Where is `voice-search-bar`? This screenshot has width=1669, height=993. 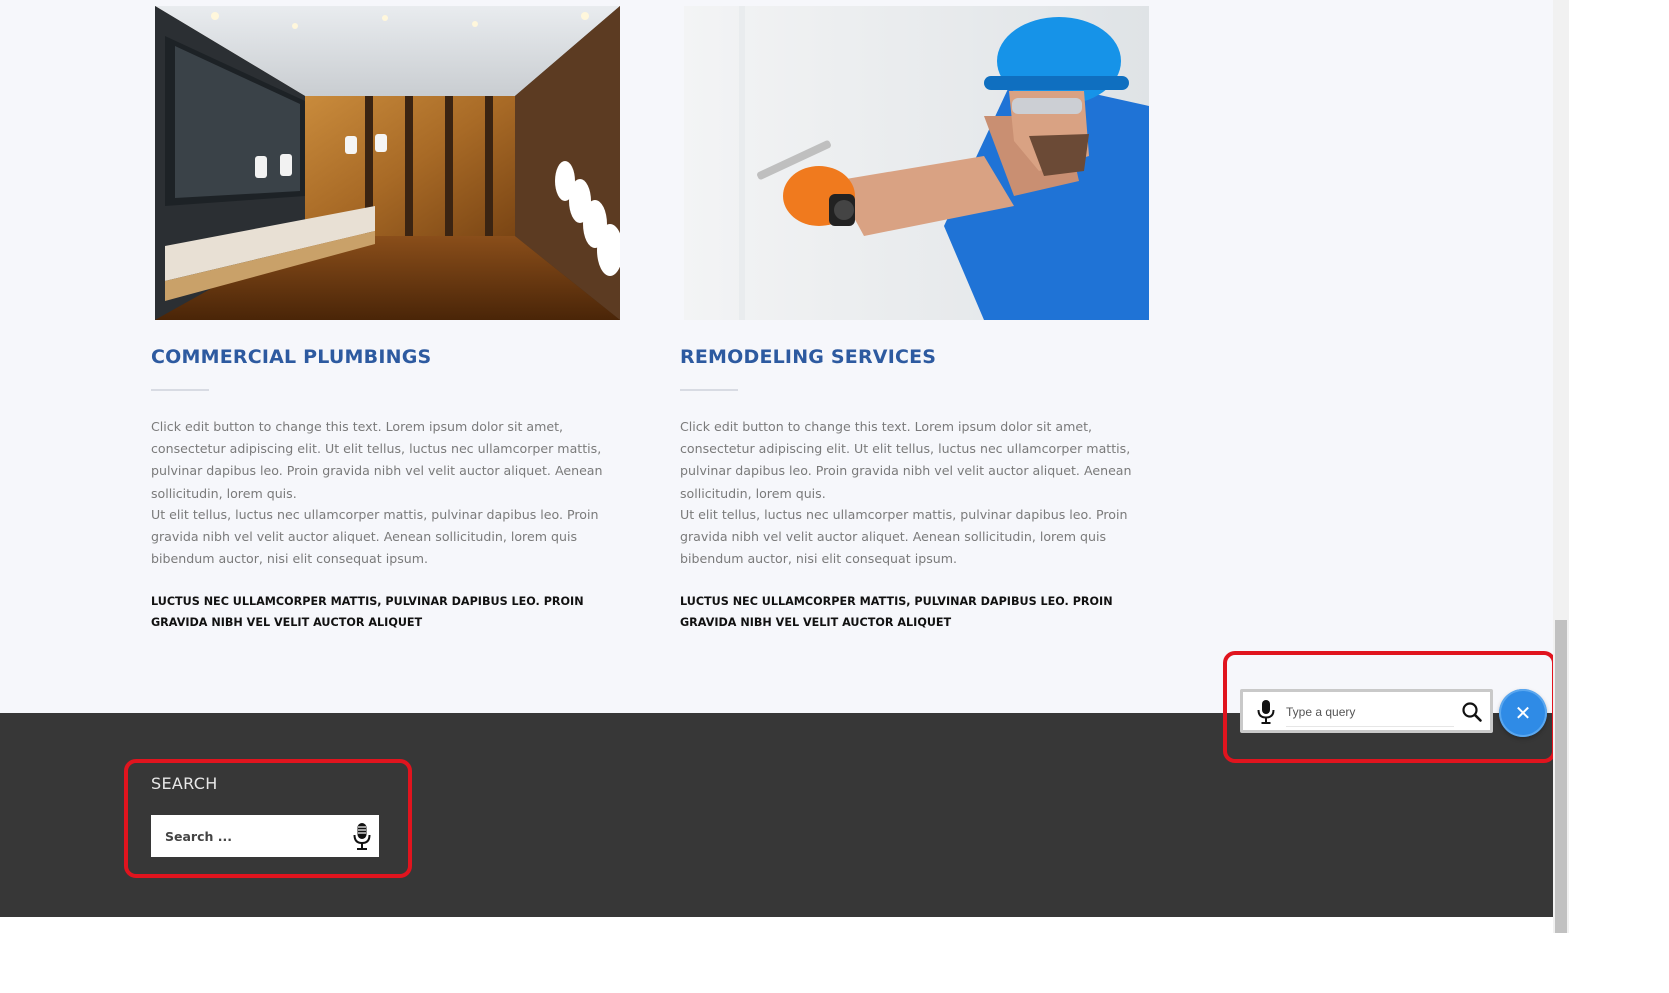
voice-search-bar is located at coordinates (1366, 711).